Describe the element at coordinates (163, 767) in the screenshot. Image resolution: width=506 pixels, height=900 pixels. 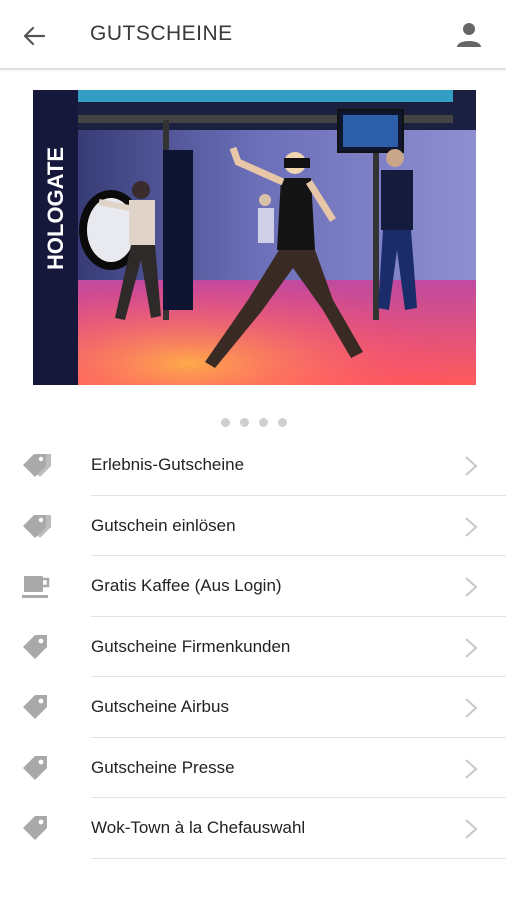
I see `menu-item-label: Gutscheine Presse` at that location.